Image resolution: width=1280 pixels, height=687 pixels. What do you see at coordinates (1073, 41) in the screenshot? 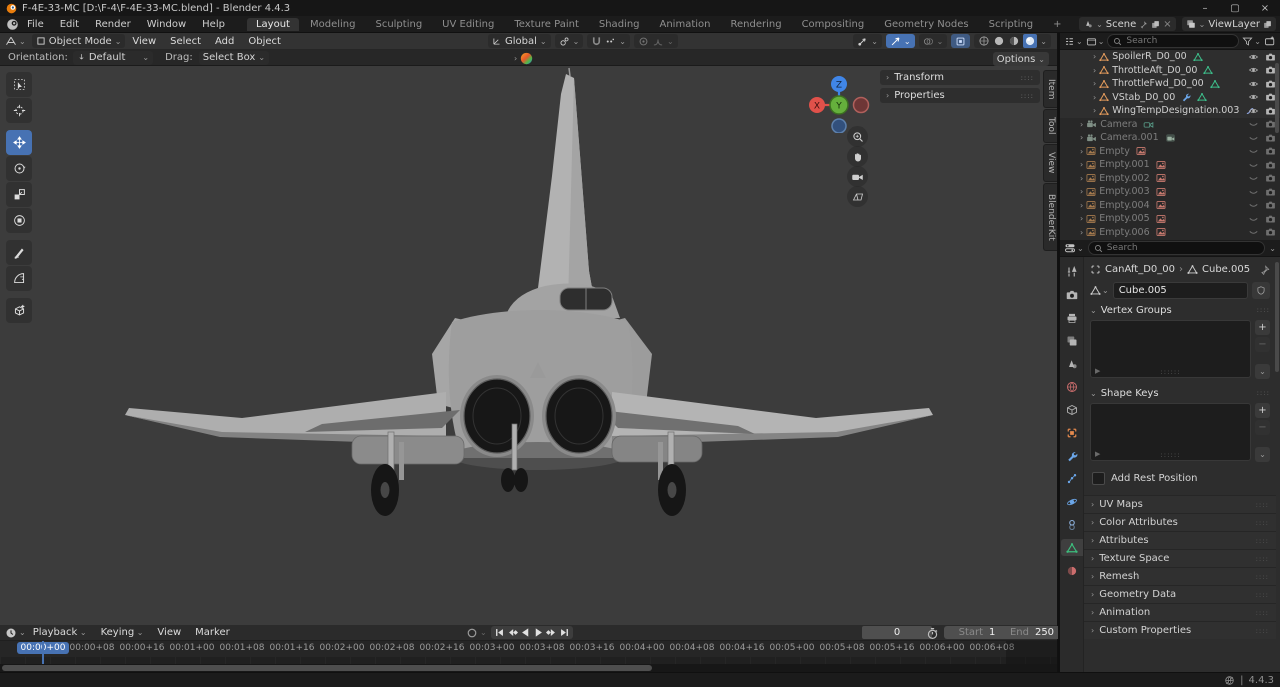
I see `outliner-display-mode: ⌄` at bounding box center [1073, 41].